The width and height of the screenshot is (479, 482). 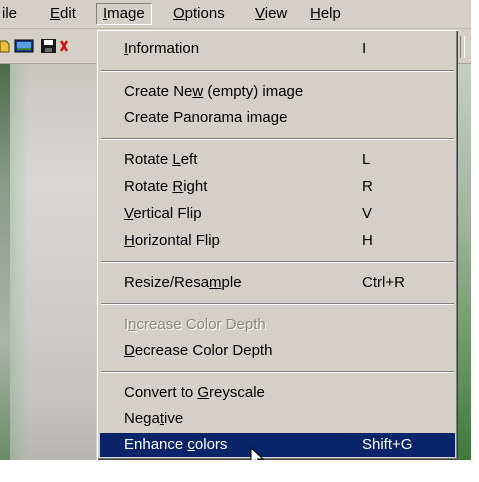 What do you see at coordinates (257, 453) in the screenshot?
I see `mouse-pointer-icon` at bounding box center [257, 453].